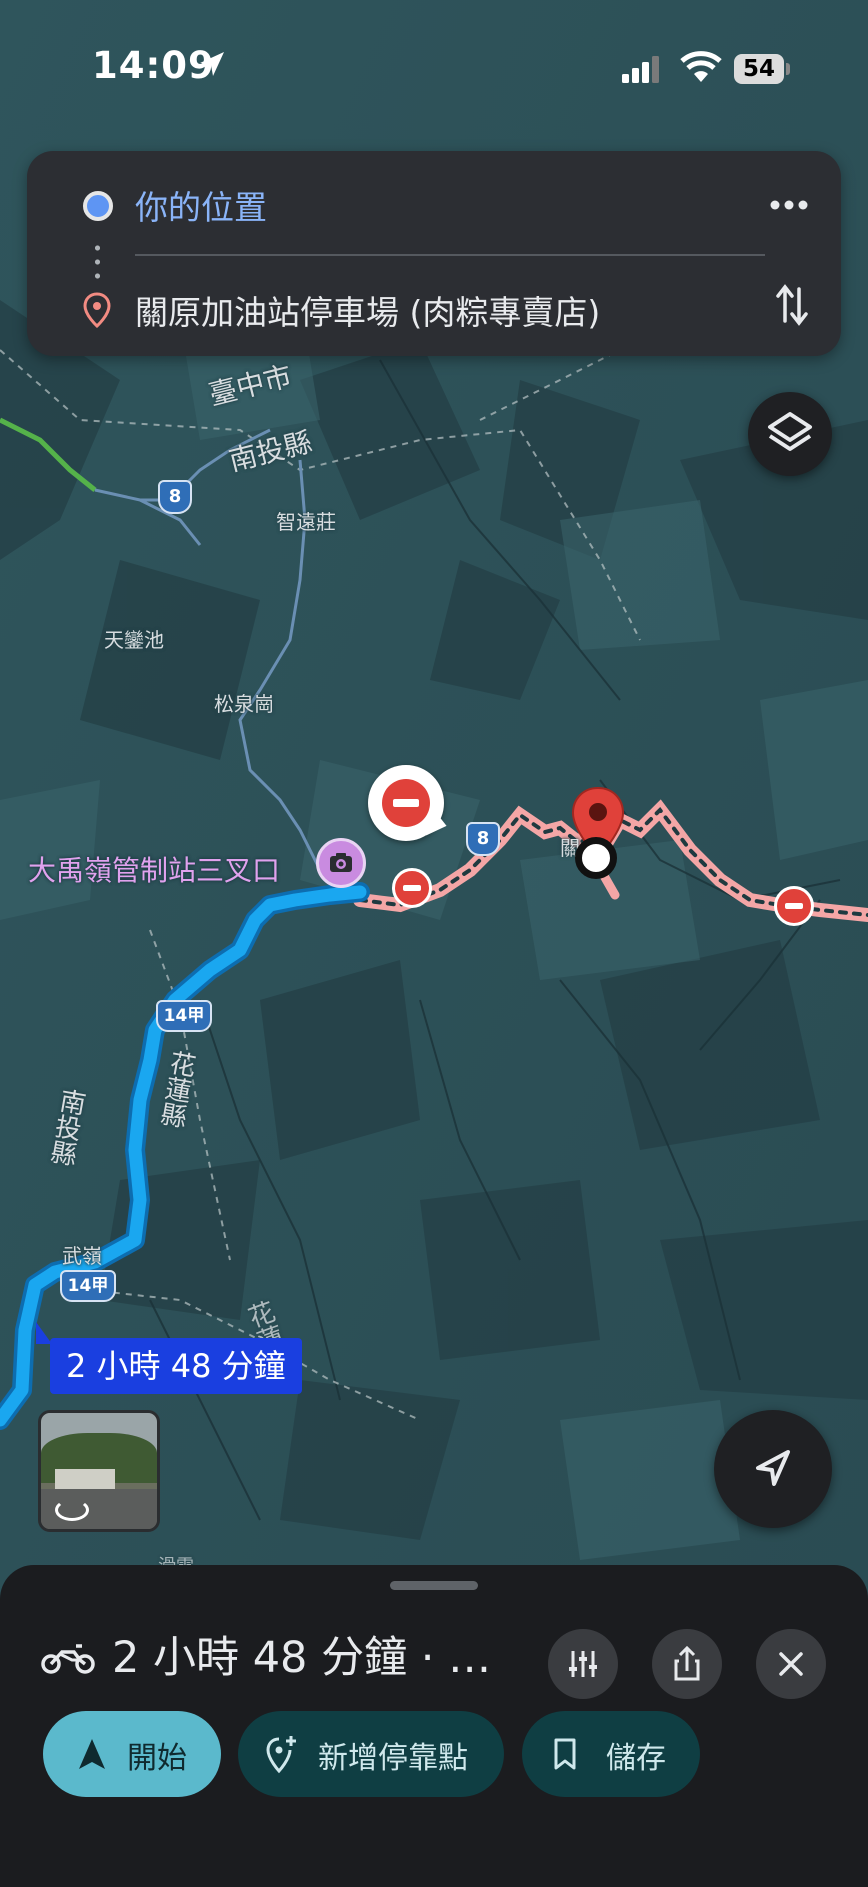 The width and height of the screenshot is (868, 1887). Describe the element at coordinates (281, 1755) in the screenshot. I see `add-location-icon` at that location.